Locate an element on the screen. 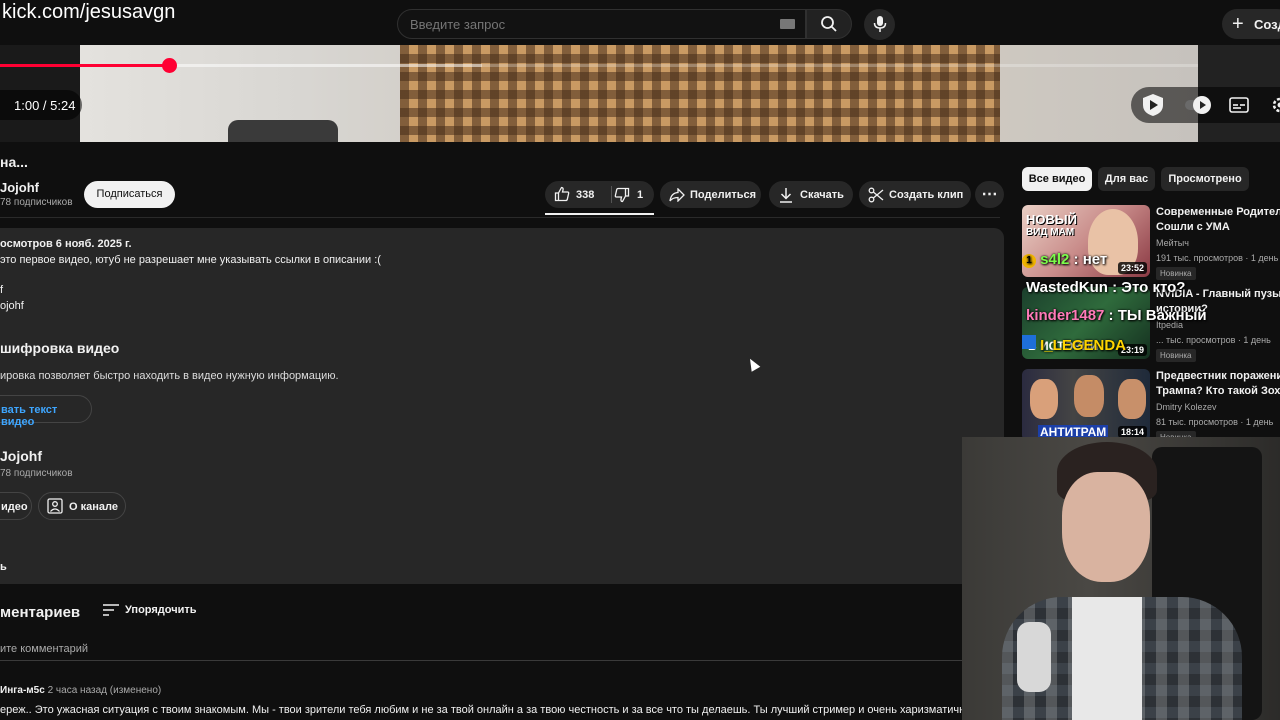 This screenshot has width=1280, height=720. chat-text: ТЫ Важный is located at coordinates (1162, 315).